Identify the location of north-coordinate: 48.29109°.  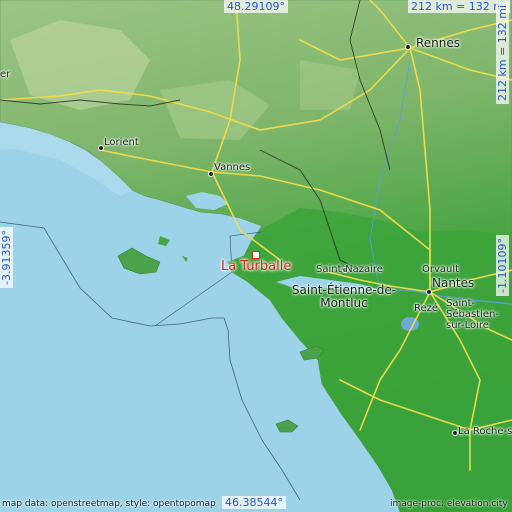
(256, 6).